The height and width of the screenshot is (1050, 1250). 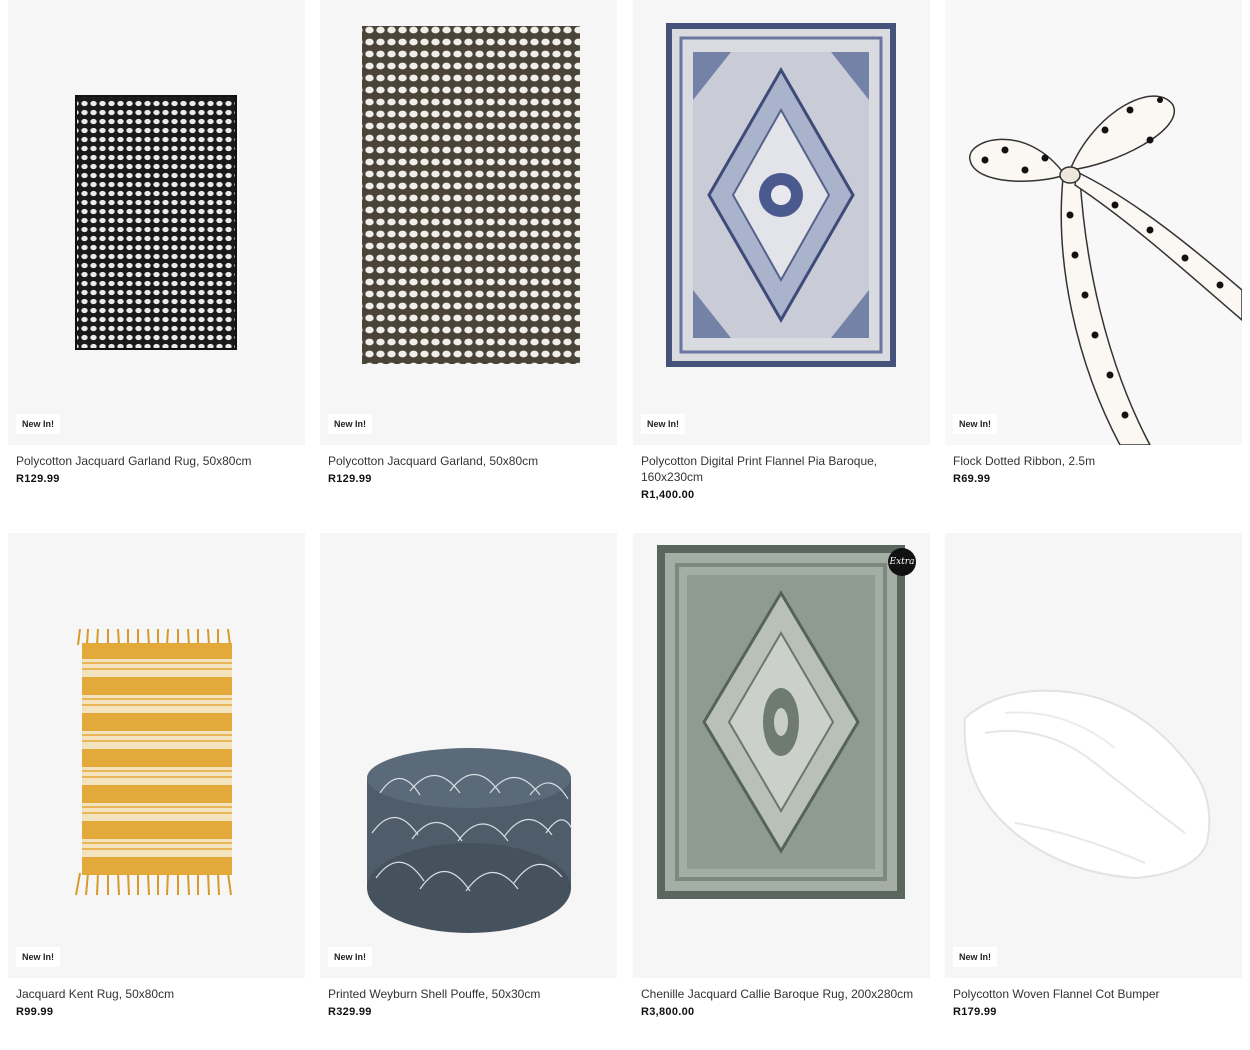 What do you see at coordinates (1087, 784) in the screenshot?
I see `white-cot-bumper-image` at bounding box center [1087, 784].